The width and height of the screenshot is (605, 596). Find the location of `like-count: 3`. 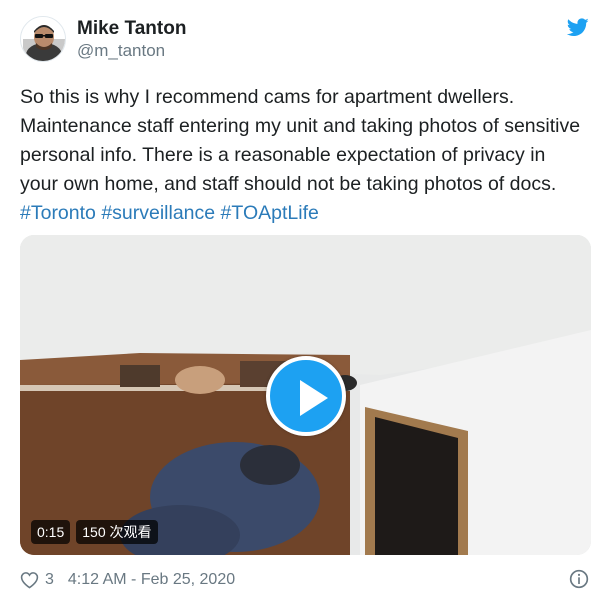

like-count: 3 is located at coordinates (49, 580).